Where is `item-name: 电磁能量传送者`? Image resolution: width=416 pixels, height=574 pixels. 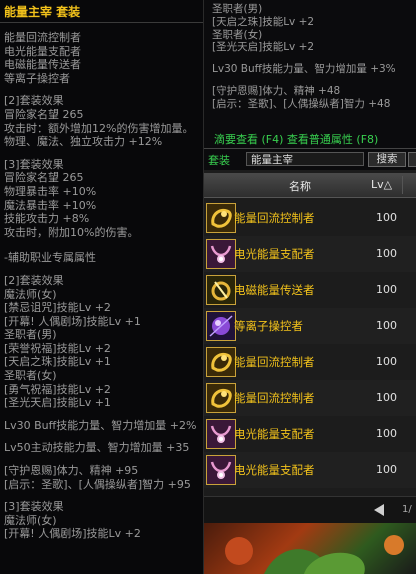 item-name: 电磁能量传送者 is located at coordinates (274, 290).